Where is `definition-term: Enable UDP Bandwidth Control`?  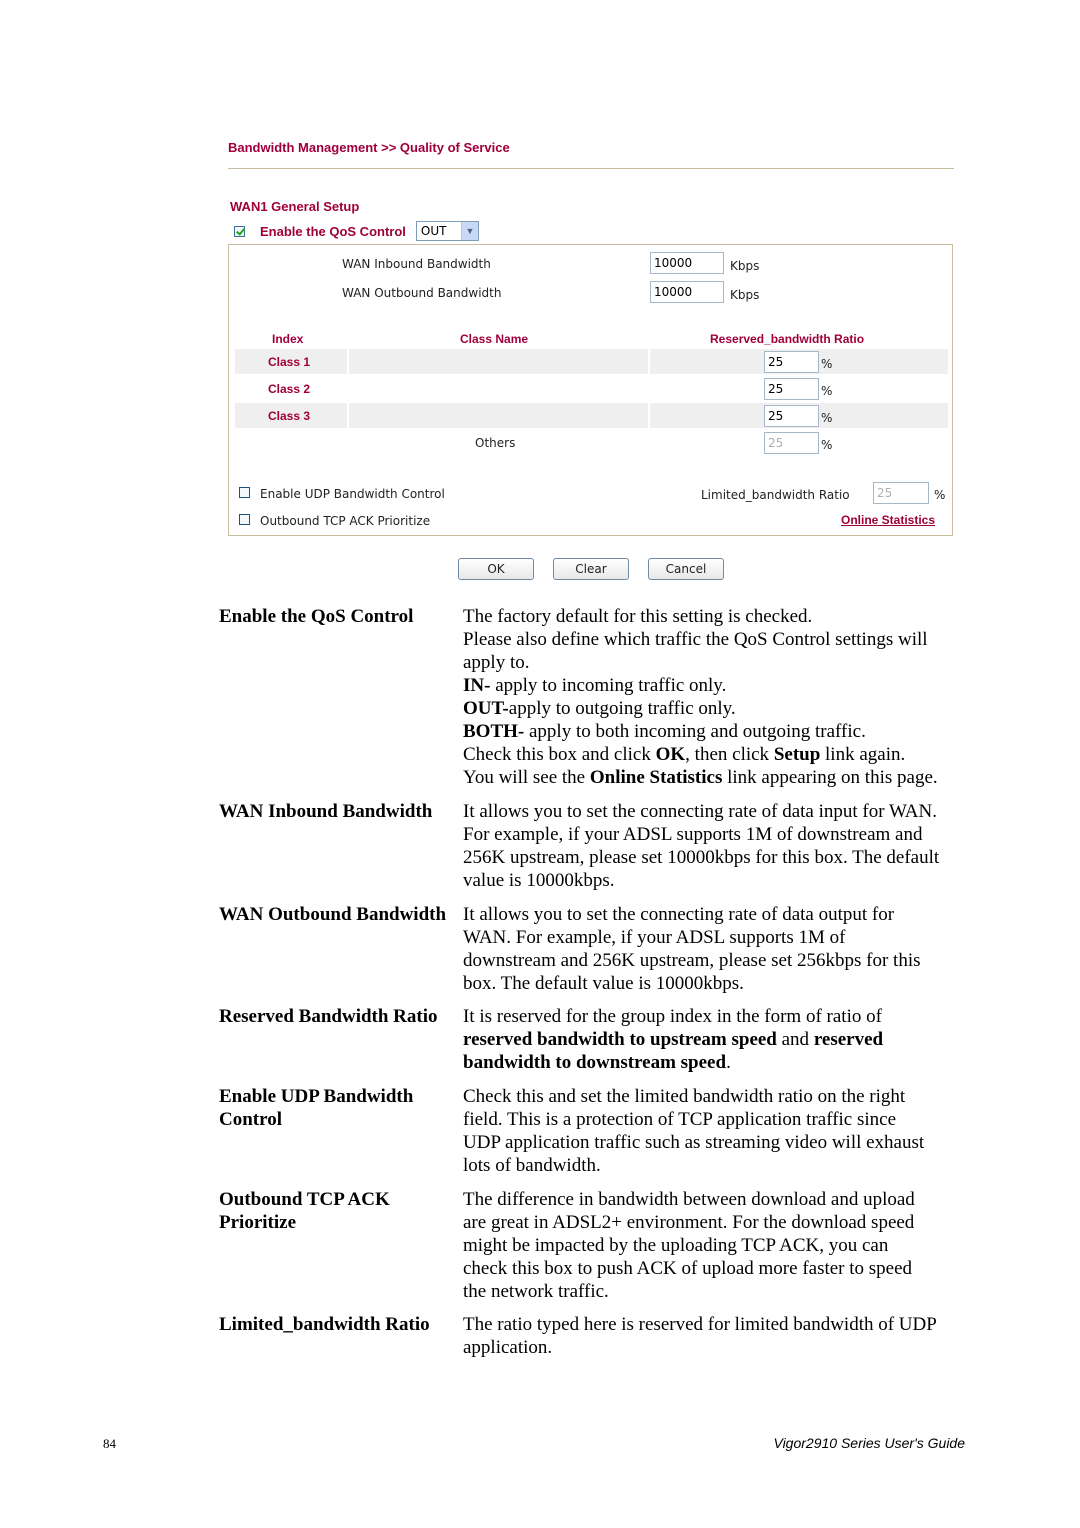
definition-term: Enable UDP Bandwidth Control is located at coordinates (316, 1108).